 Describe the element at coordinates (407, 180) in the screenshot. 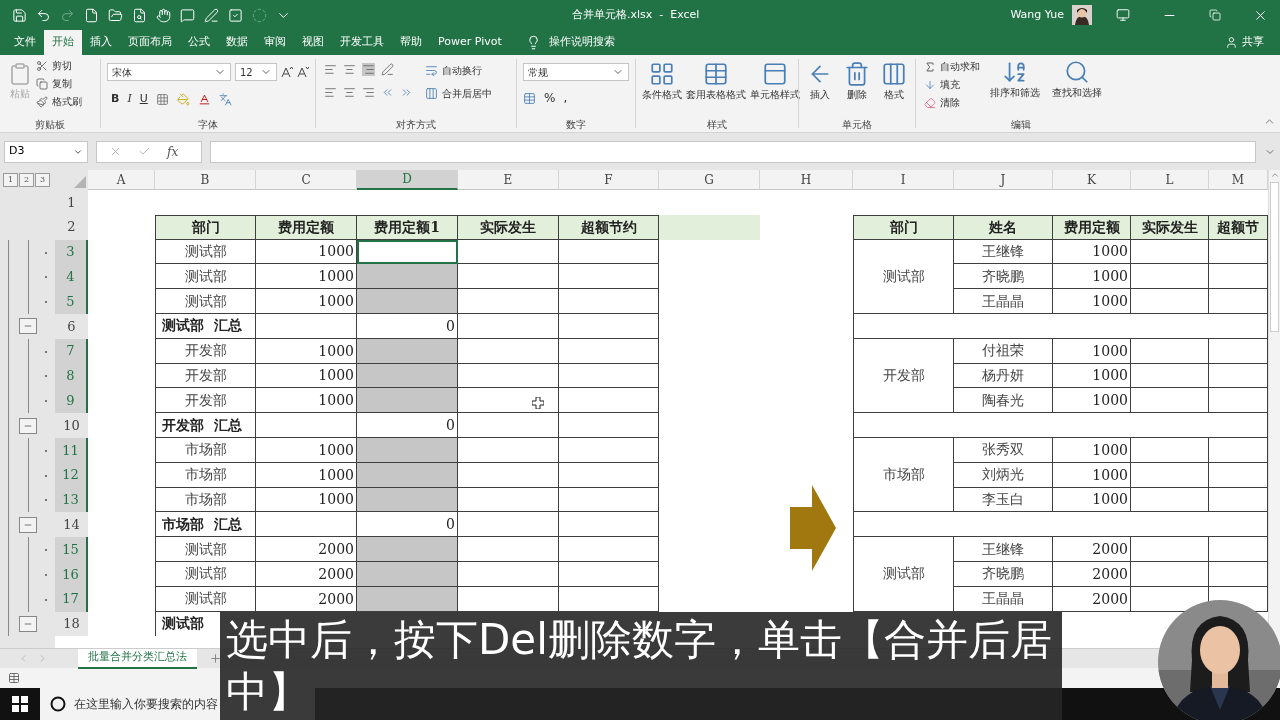

I see `column-header: D` at that location.